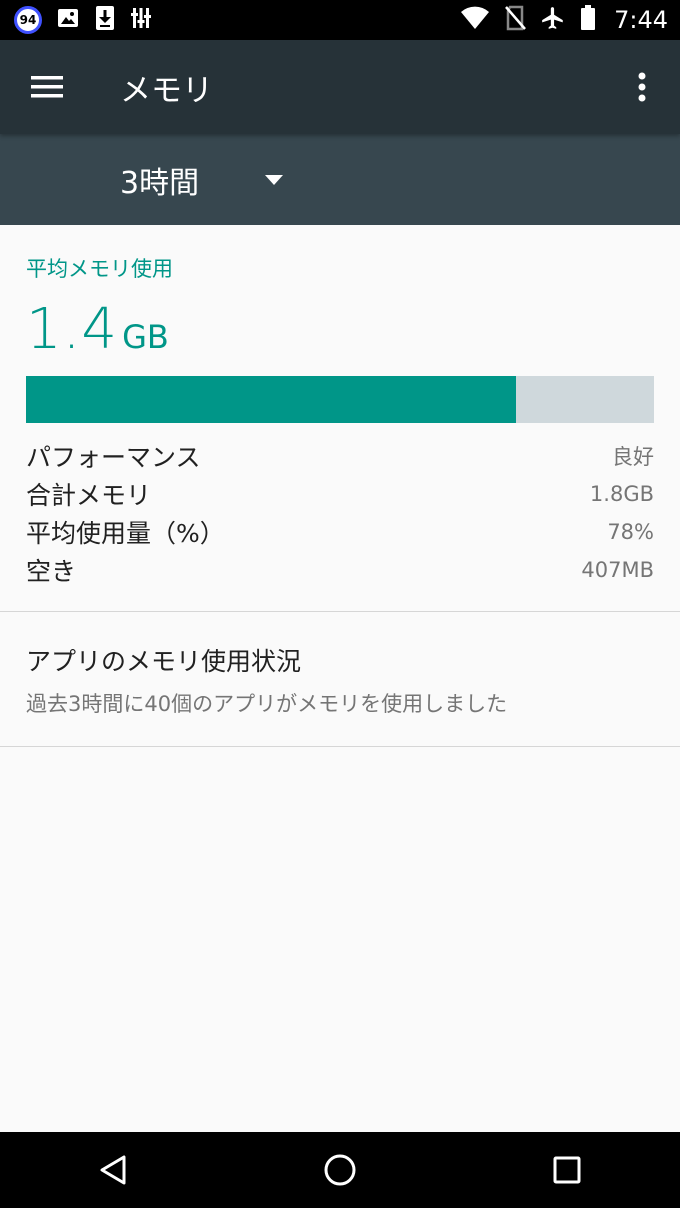 This screenshot has height=1208, width=680. What do you see at coordinates (621, 494) in the screenshot?
I see `stat-value: 1.8GB` at bounding box center [621, 494].